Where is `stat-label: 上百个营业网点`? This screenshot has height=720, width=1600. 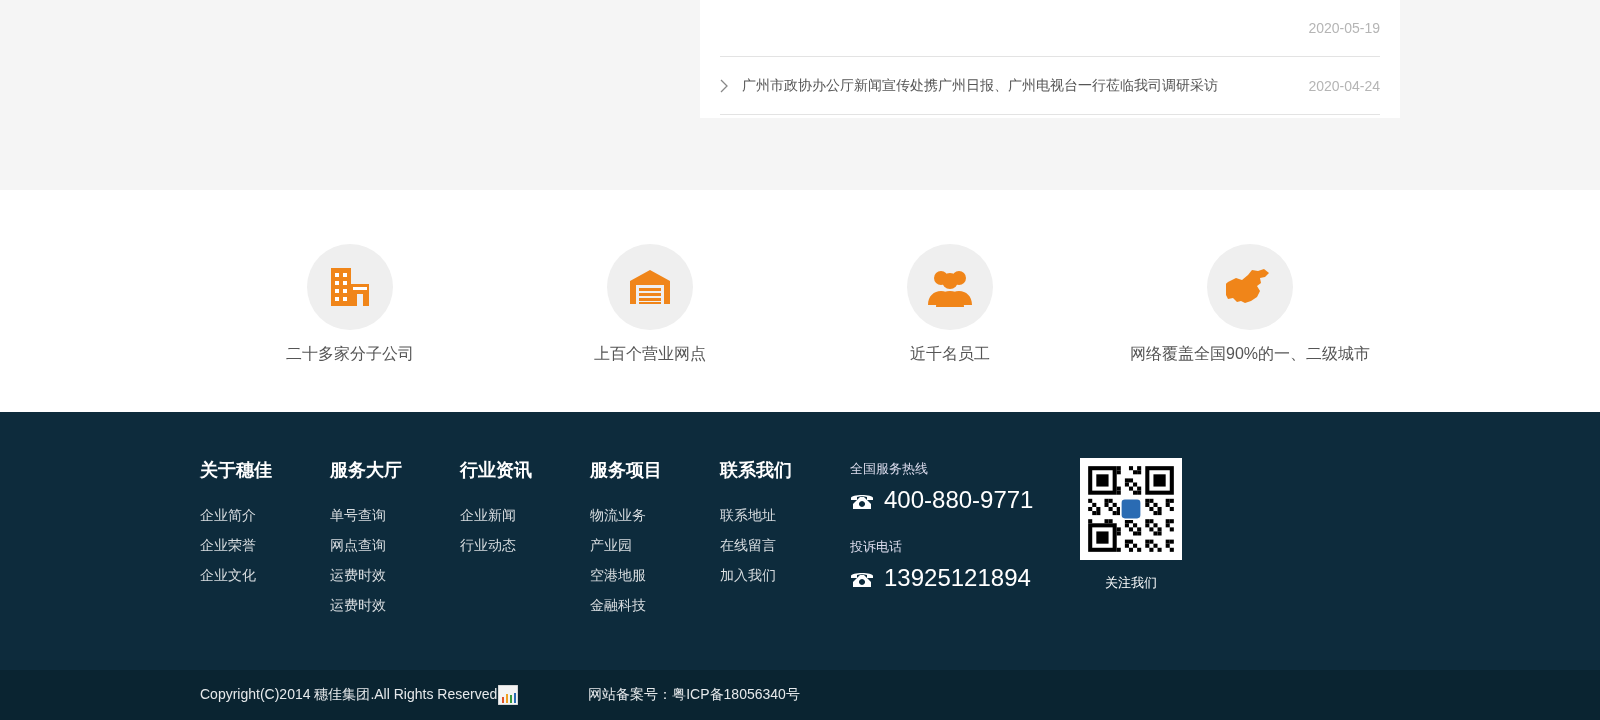 stat-label: 上百个营业网点 is located at coordinates (650, 354).